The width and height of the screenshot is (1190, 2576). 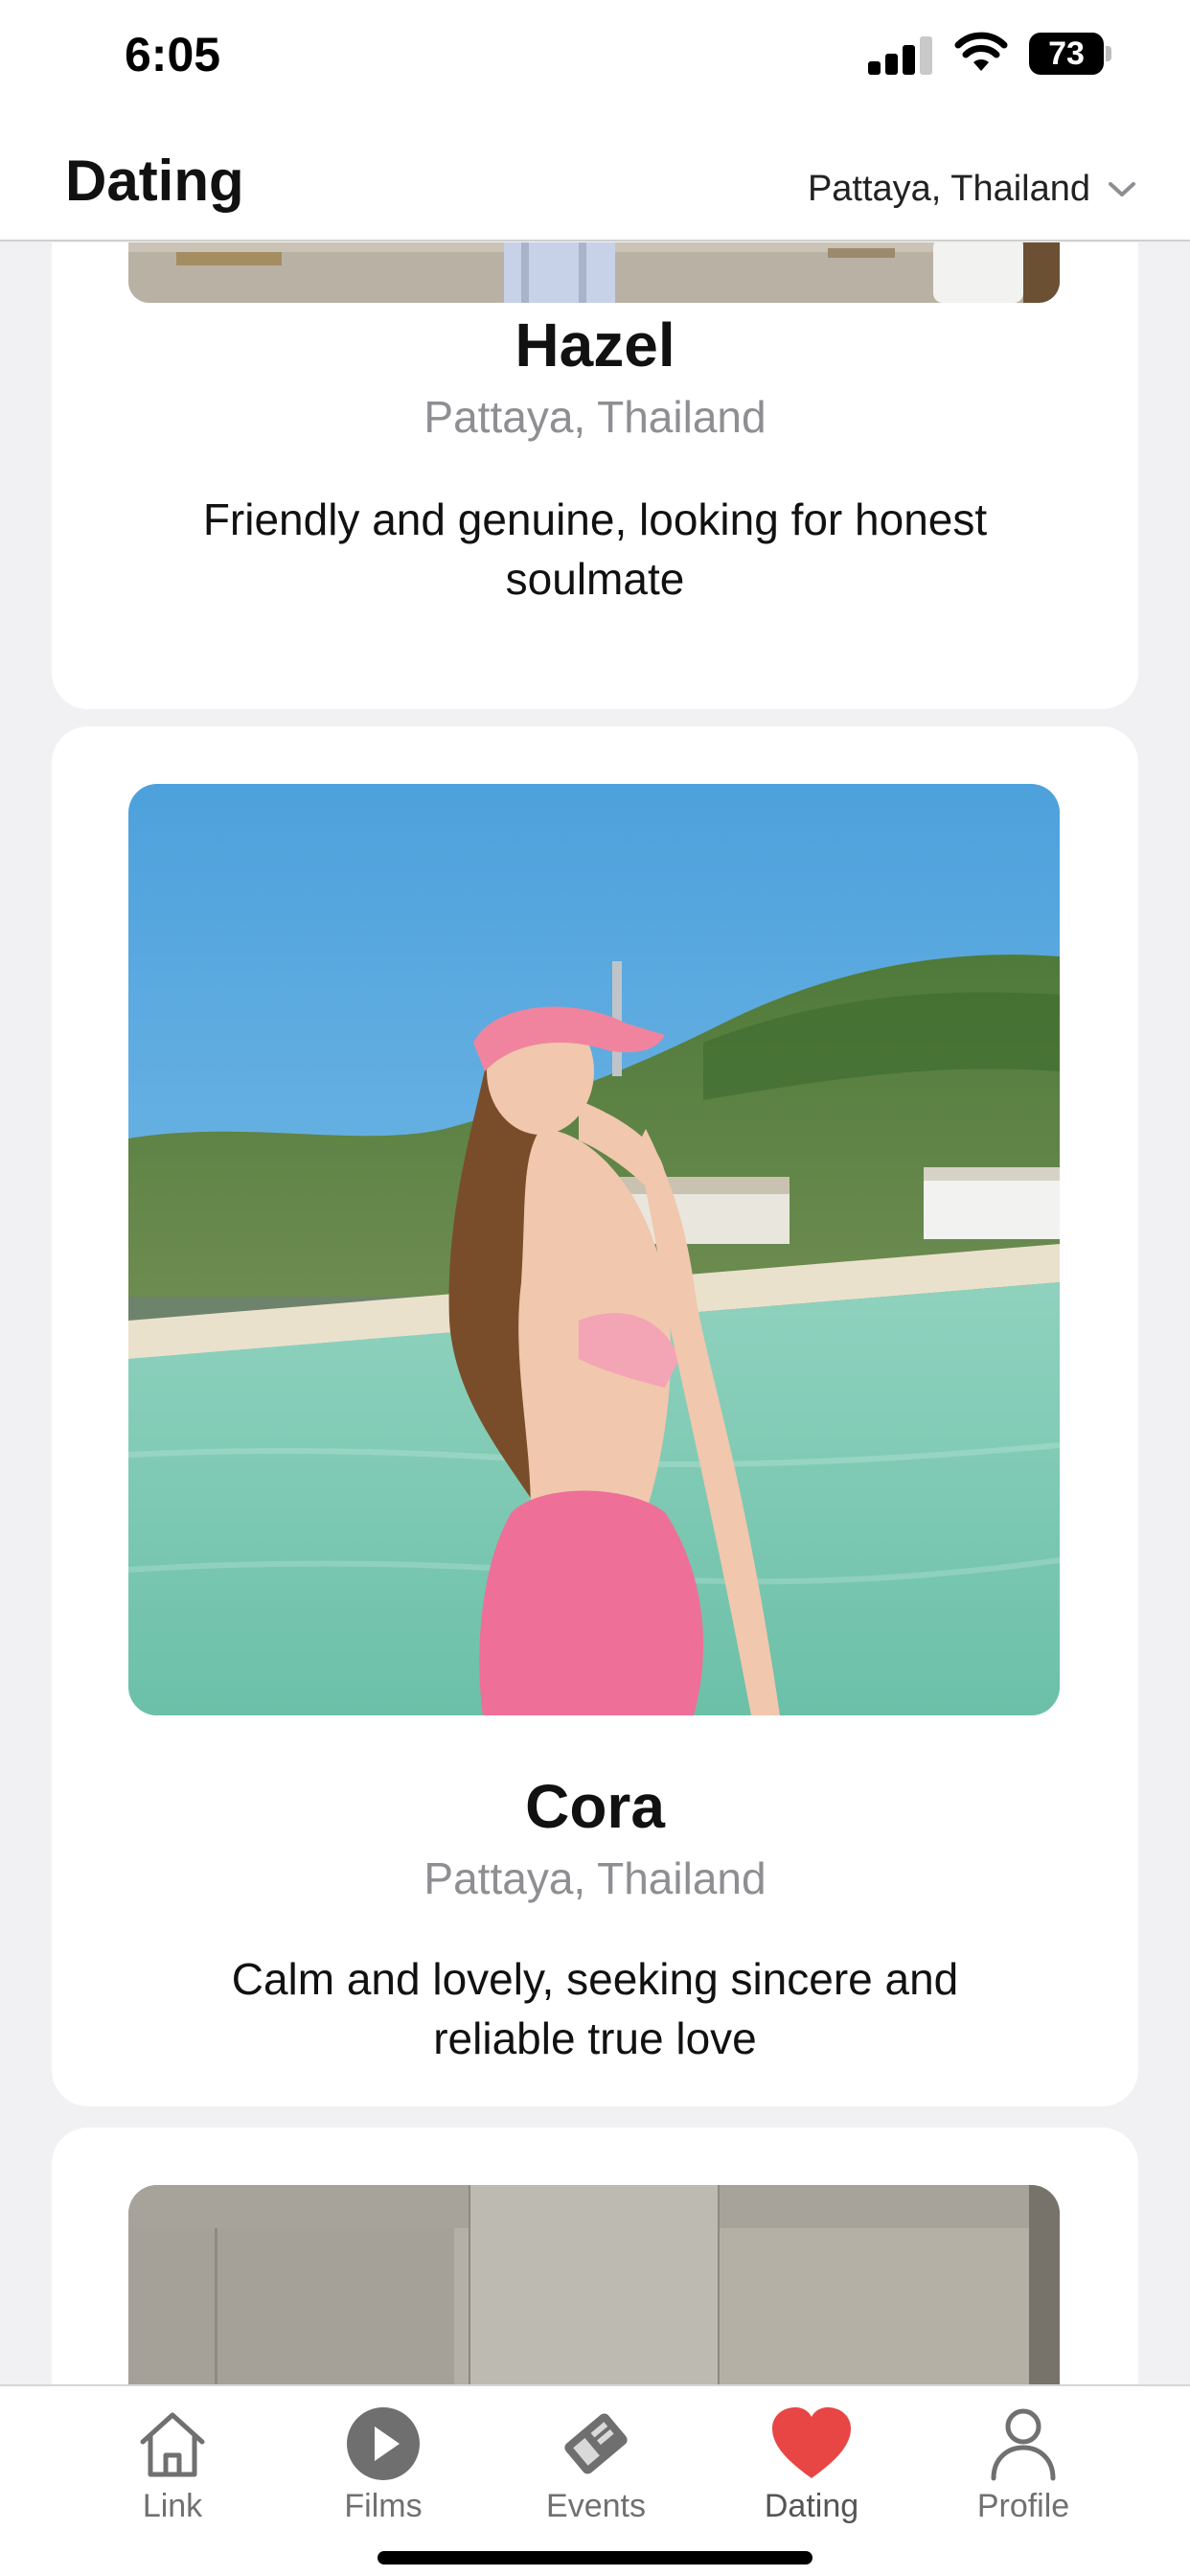 I want to click on profile-name: Hazel, so click(x=595, y=345).